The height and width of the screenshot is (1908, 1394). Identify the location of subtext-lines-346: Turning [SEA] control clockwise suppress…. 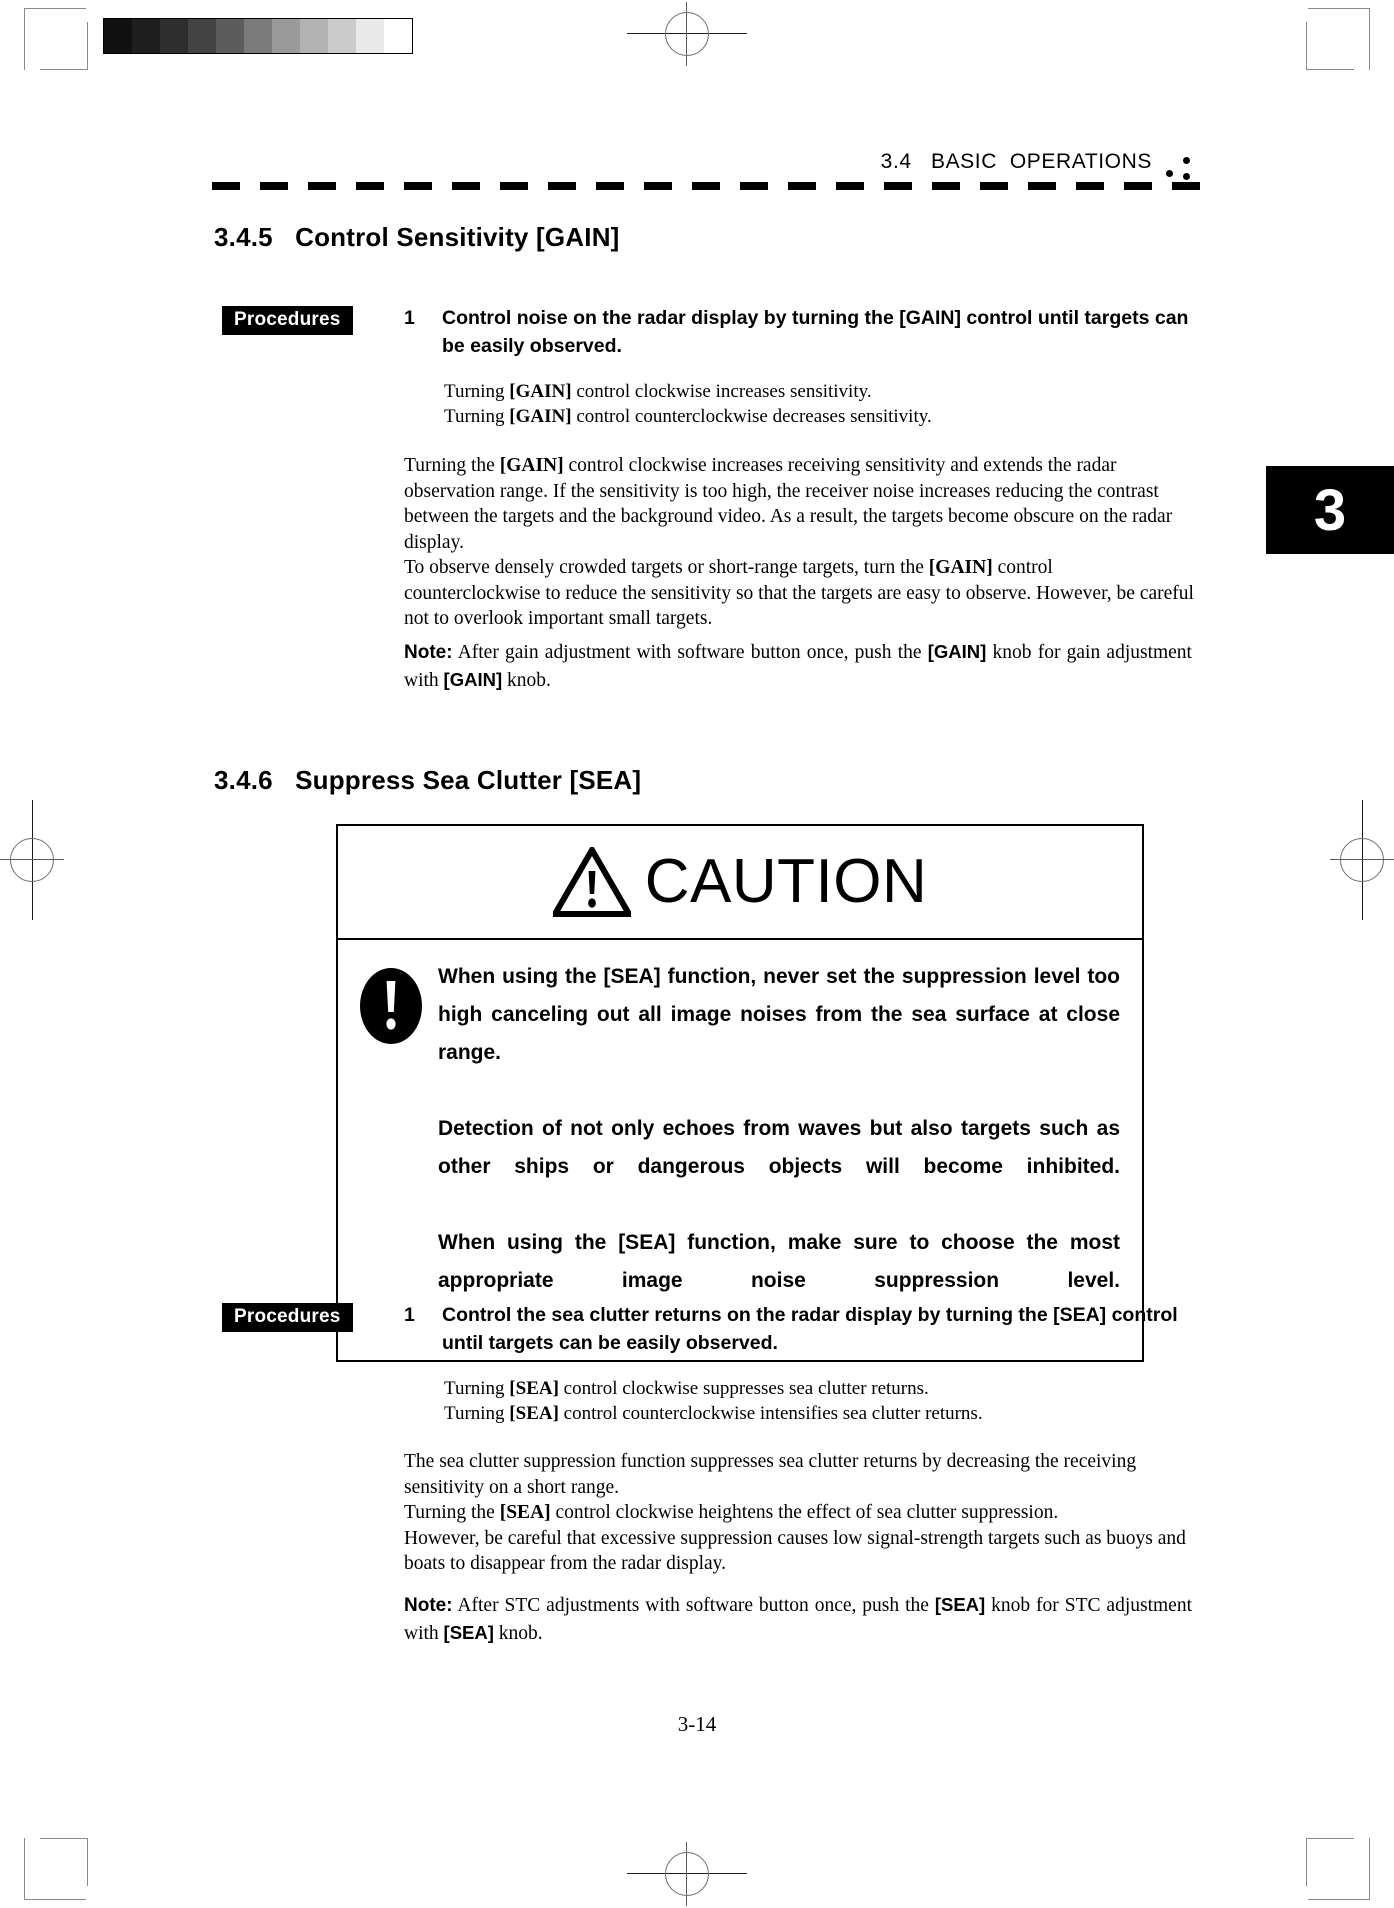
(824, 1401).